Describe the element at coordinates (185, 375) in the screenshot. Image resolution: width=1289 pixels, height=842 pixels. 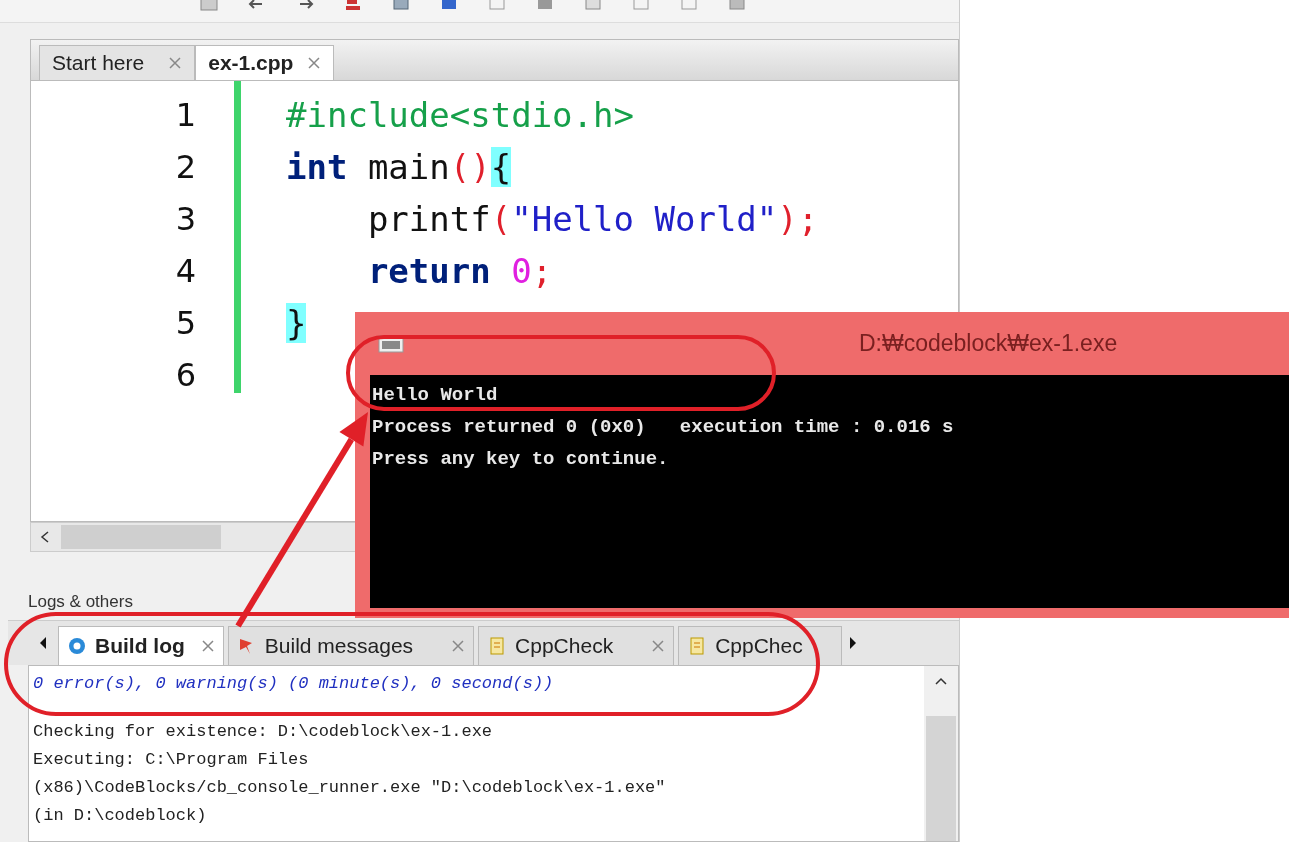
I see `line-number: 6` at that location.